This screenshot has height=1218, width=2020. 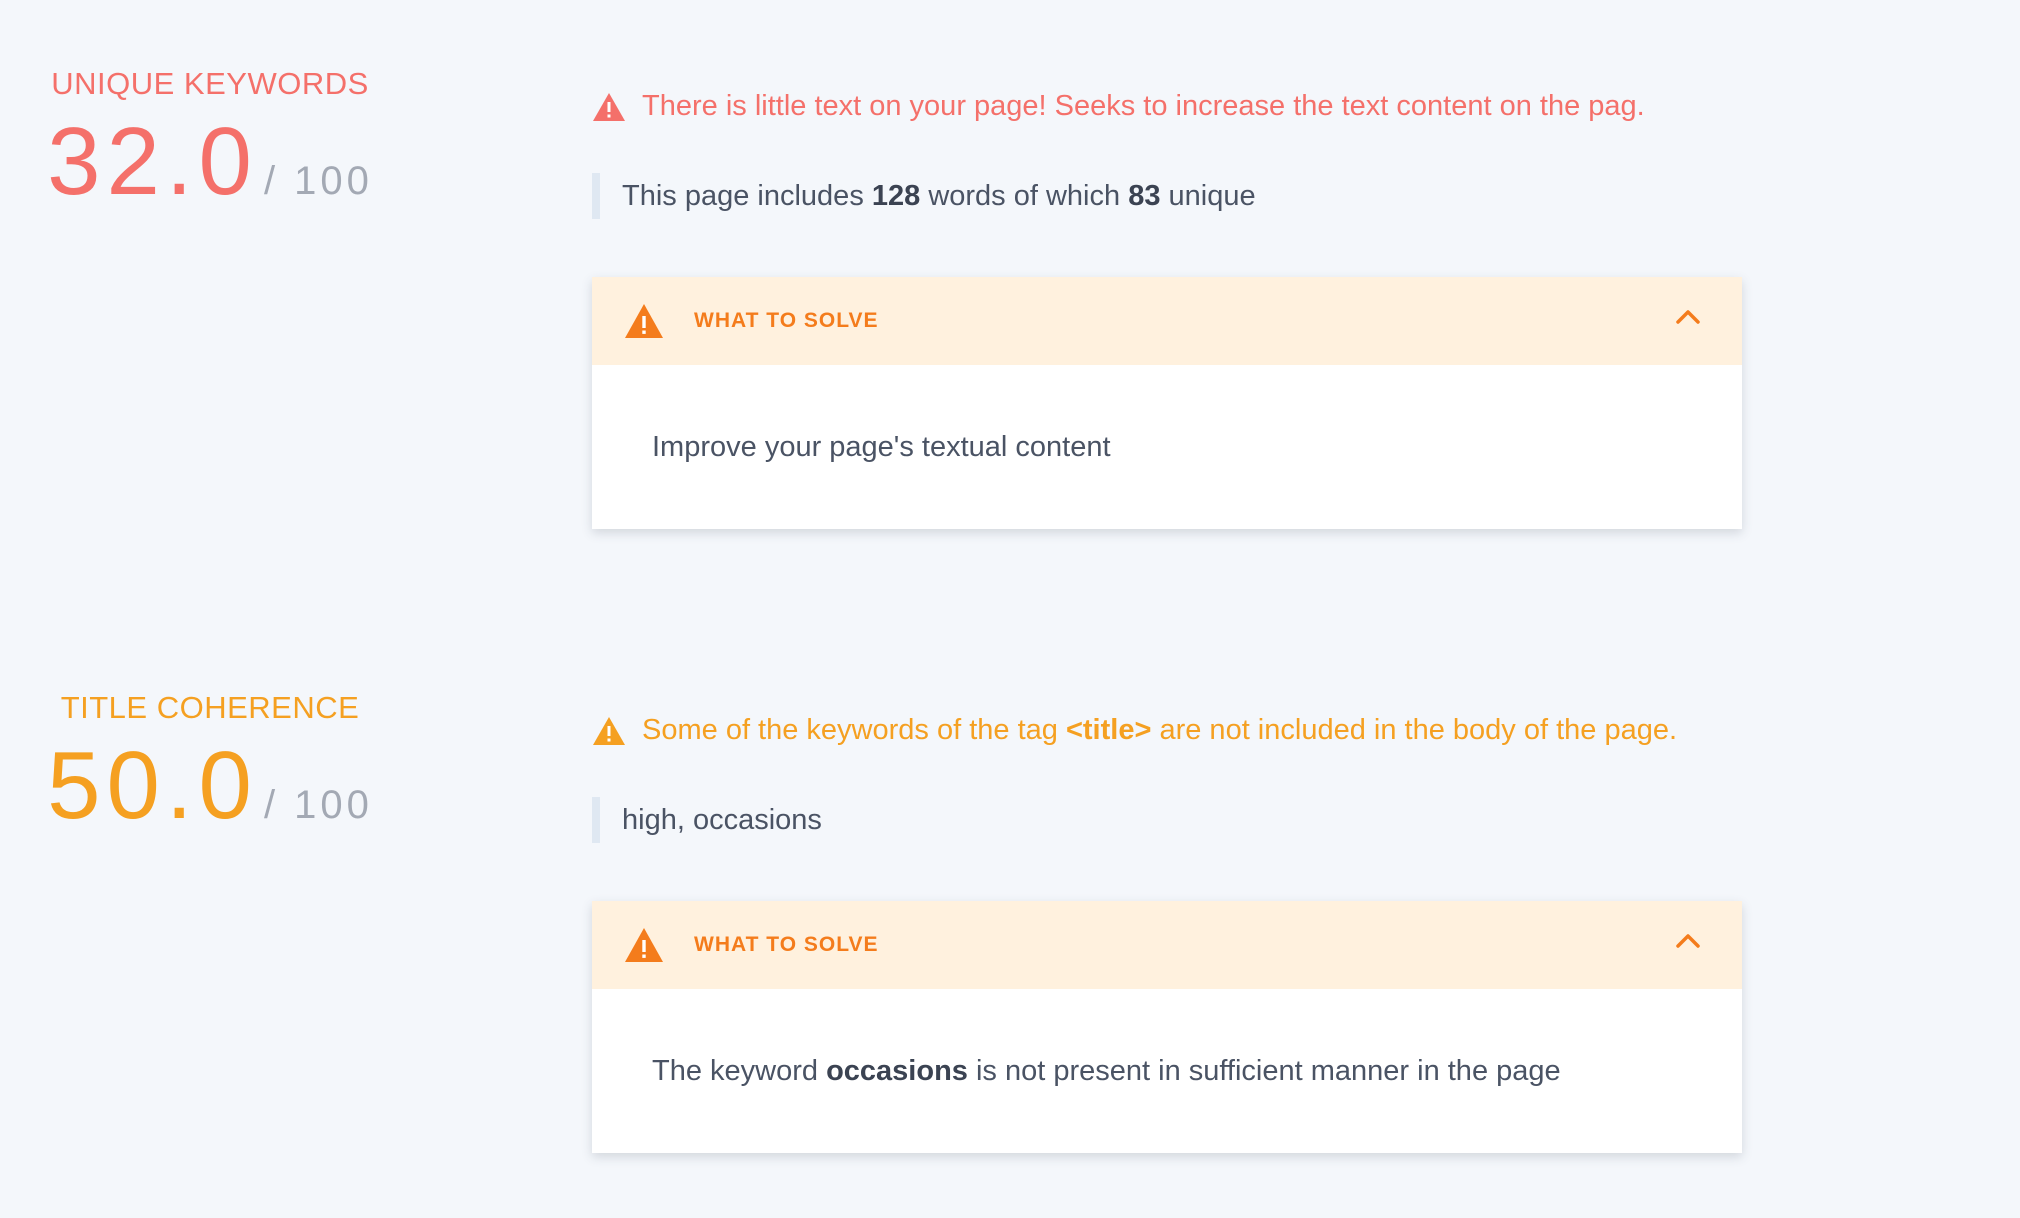 What do you see at coordinates (152, 161) in the screenshot?
I see `score-value: 32.0` at bounding box center [152, 161].